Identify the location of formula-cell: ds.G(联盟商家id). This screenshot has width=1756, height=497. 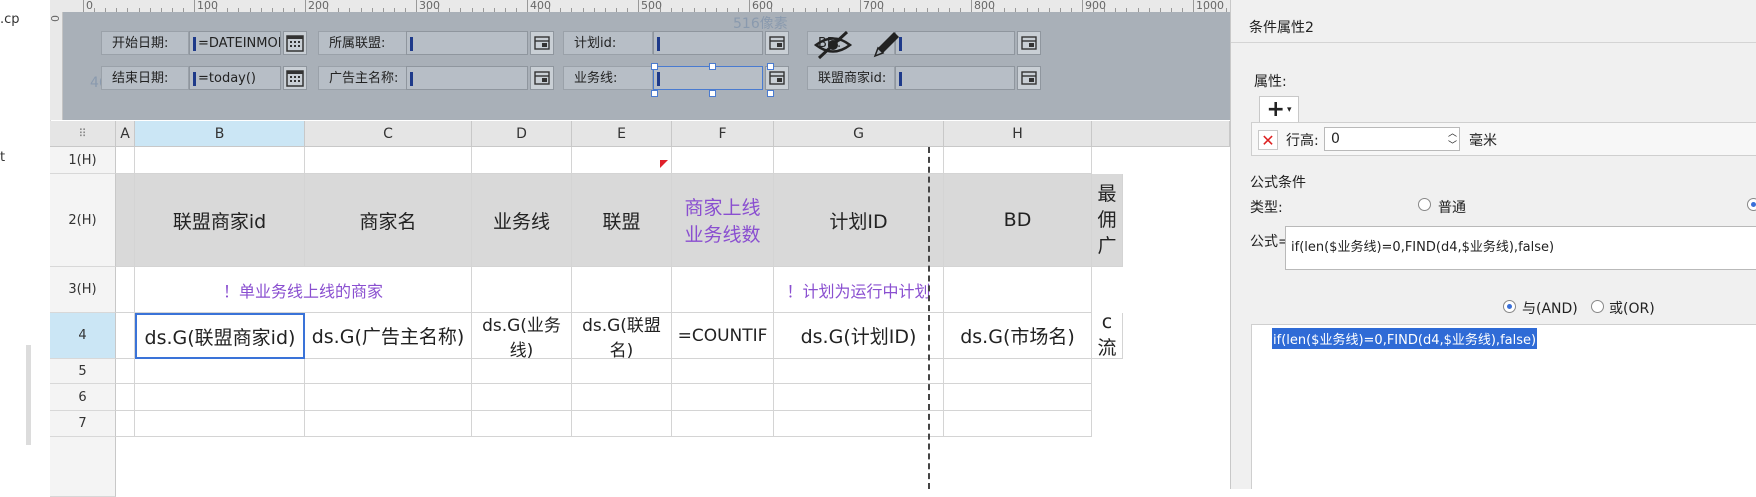
(220, 336).